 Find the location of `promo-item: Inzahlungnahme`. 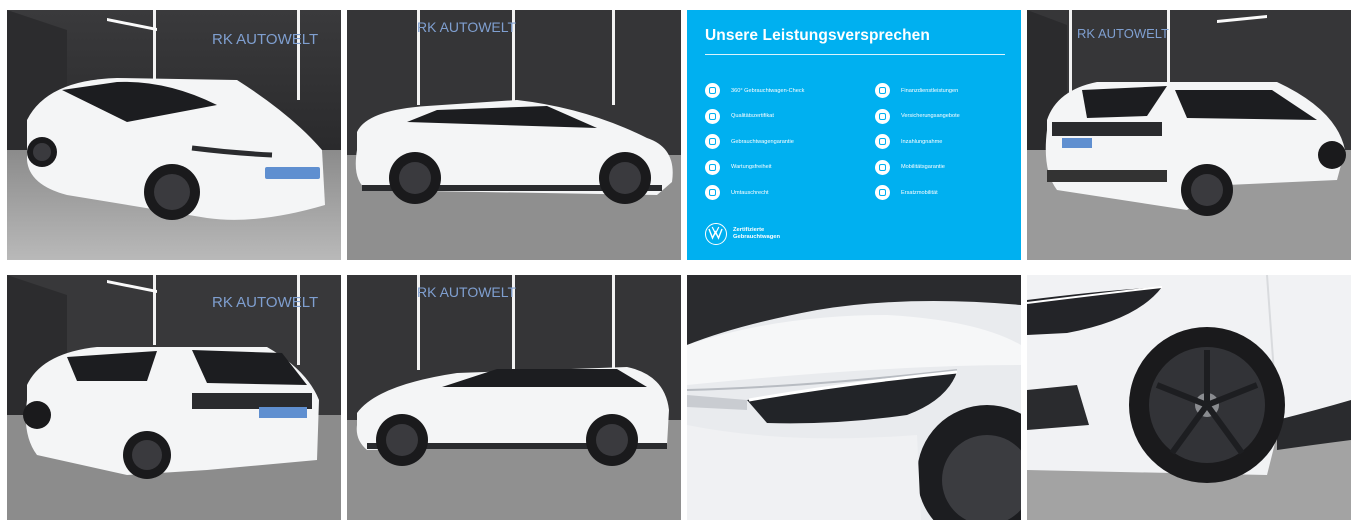

promo-item: Inzahlungnahme is located at coordinates (917, 142).